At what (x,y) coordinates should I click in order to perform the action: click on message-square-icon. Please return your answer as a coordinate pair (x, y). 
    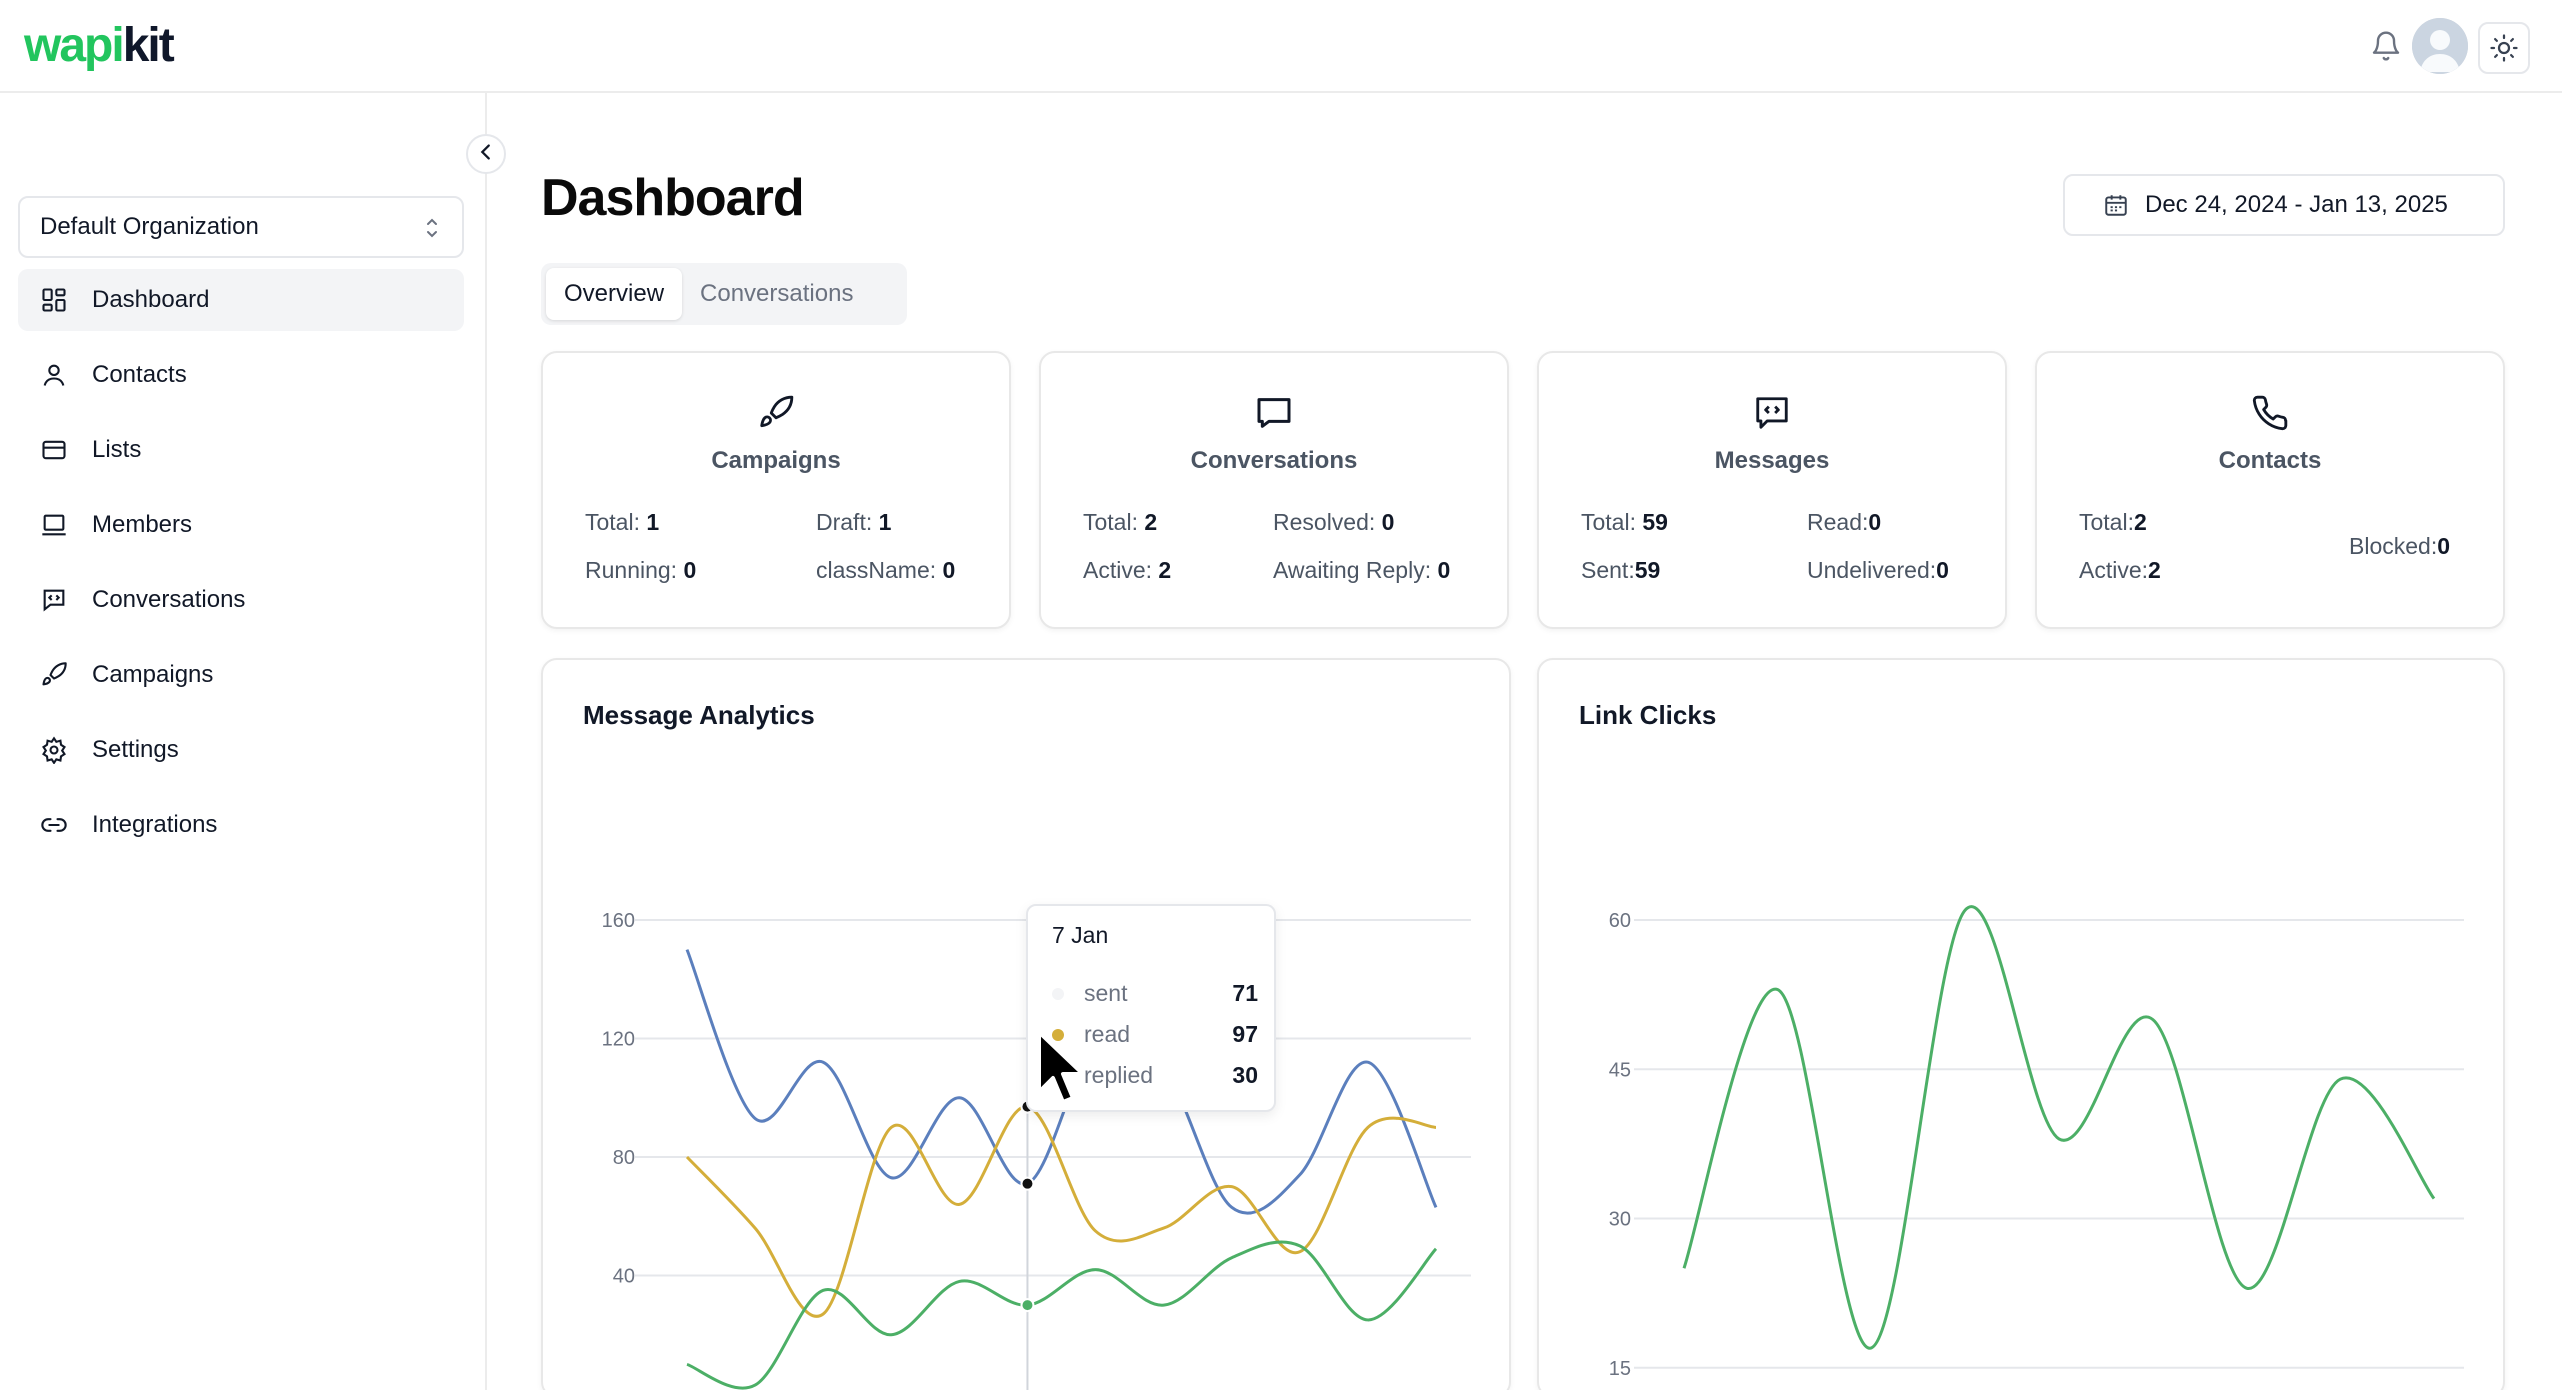
    Looking at the image, I should click on (1274, 413).